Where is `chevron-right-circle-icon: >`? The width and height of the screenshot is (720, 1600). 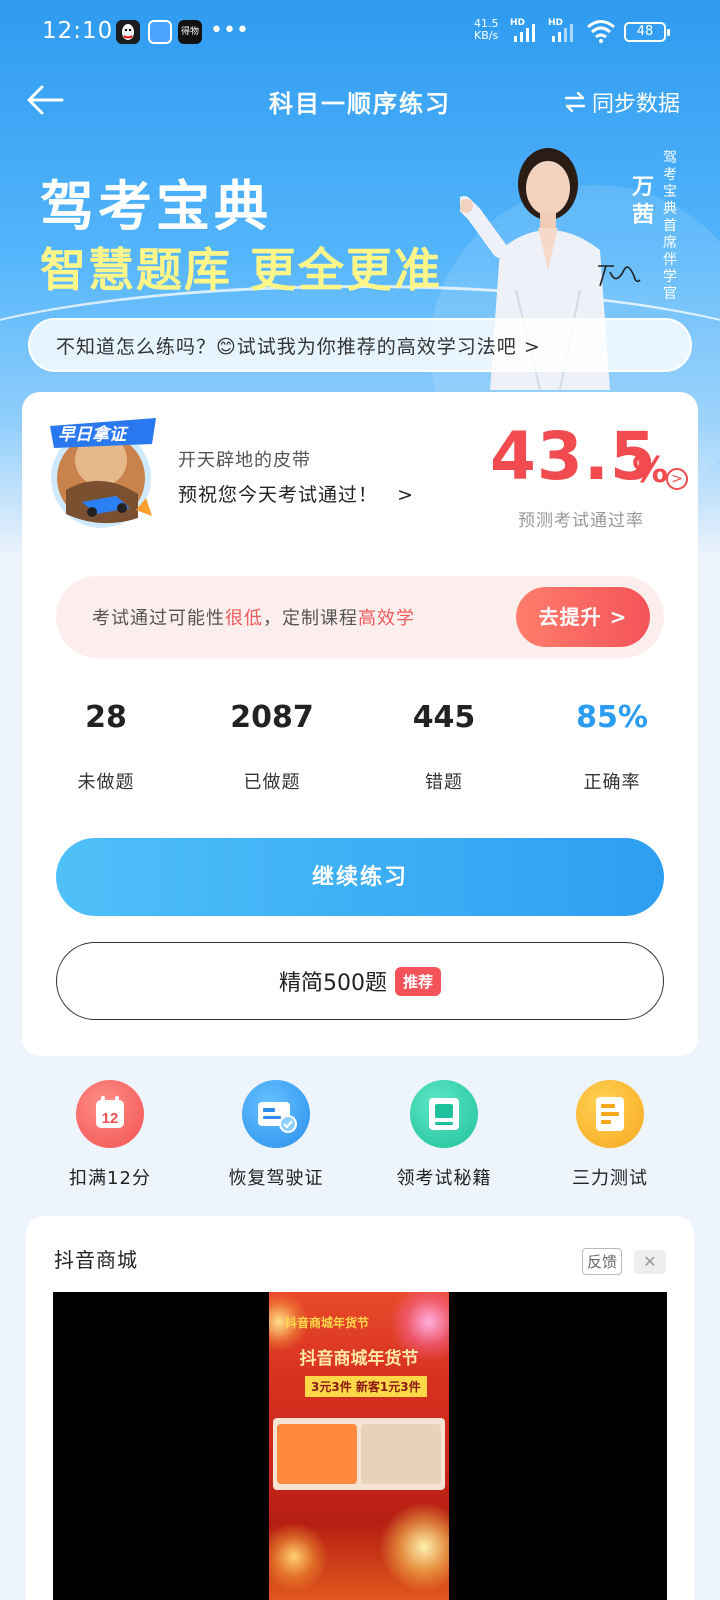 chevron-right-circle-icon: > is located at coordinates (677, 479).